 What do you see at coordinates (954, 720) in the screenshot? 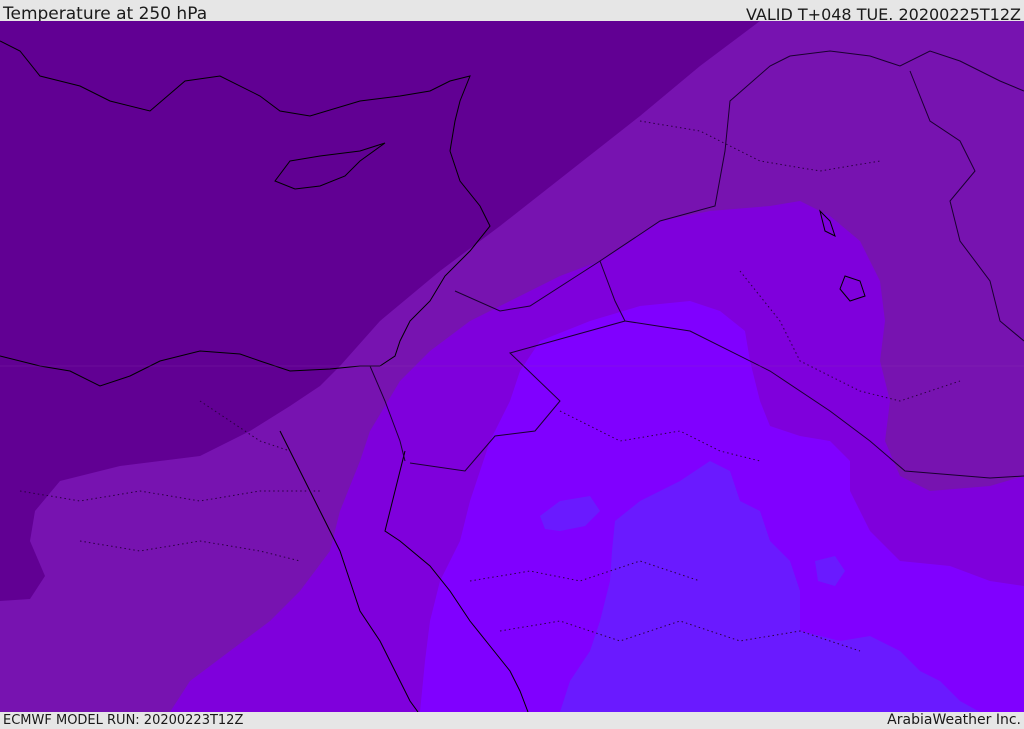
I see `credit-label: ArabiaWeather Inc.` at bounding box center [954, 720].